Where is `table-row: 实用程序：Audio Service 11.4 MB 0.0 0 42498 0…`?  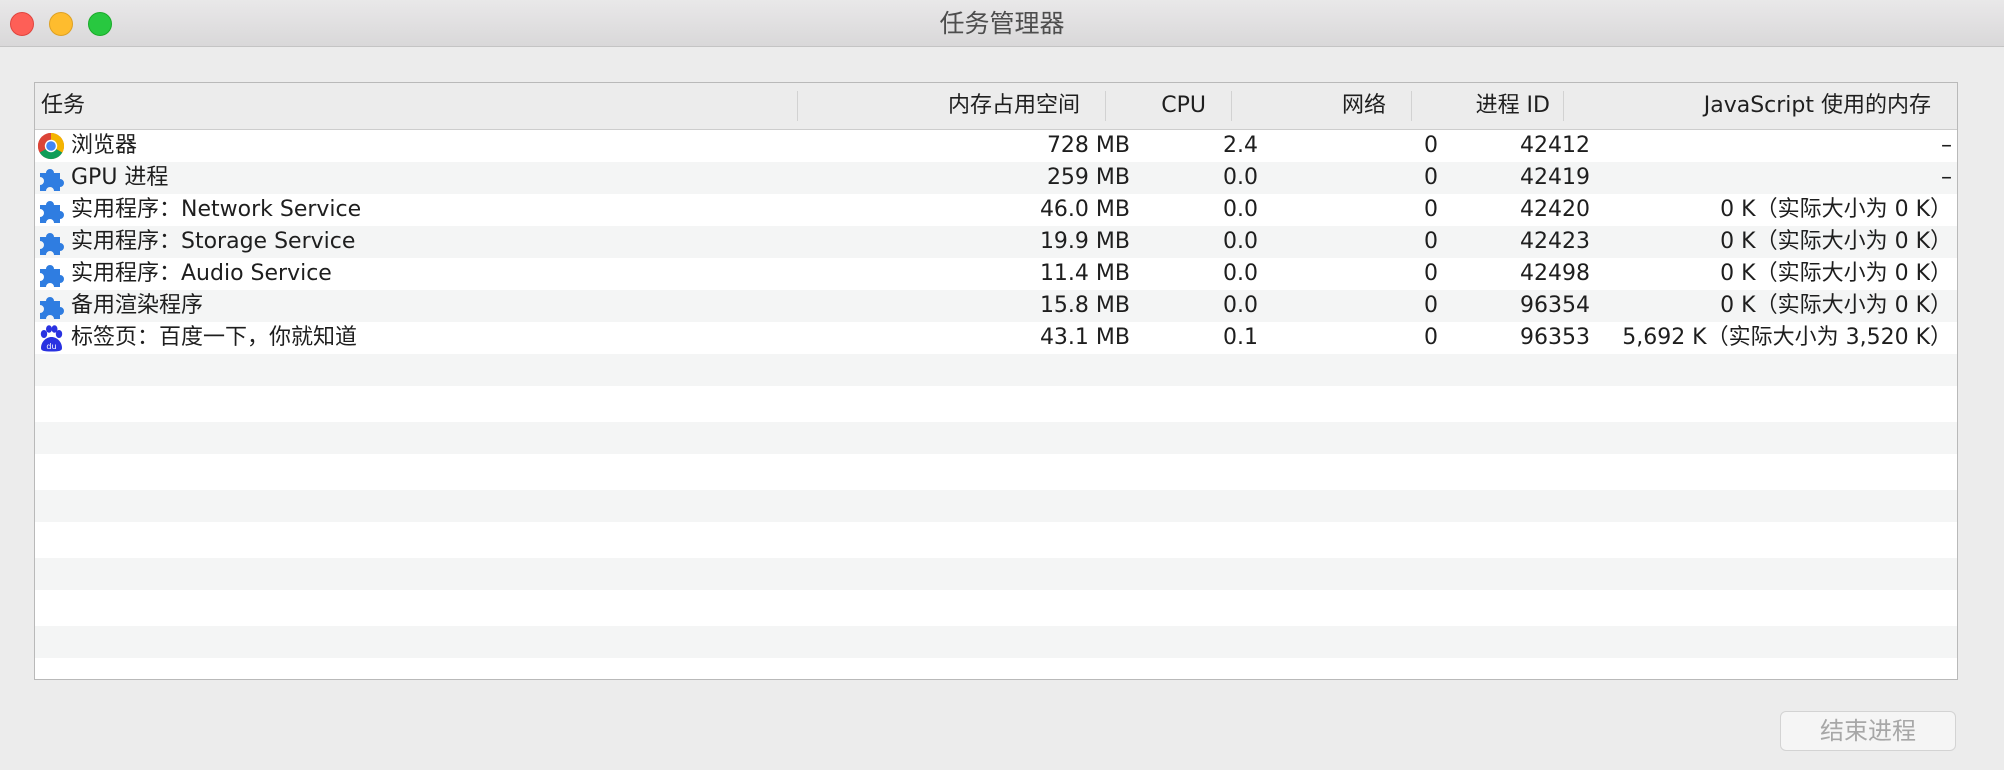 table-row: 实用程序：Audio Service 11.4 MB 0.0 0 42498 0… is located at coordinates (996, 274).